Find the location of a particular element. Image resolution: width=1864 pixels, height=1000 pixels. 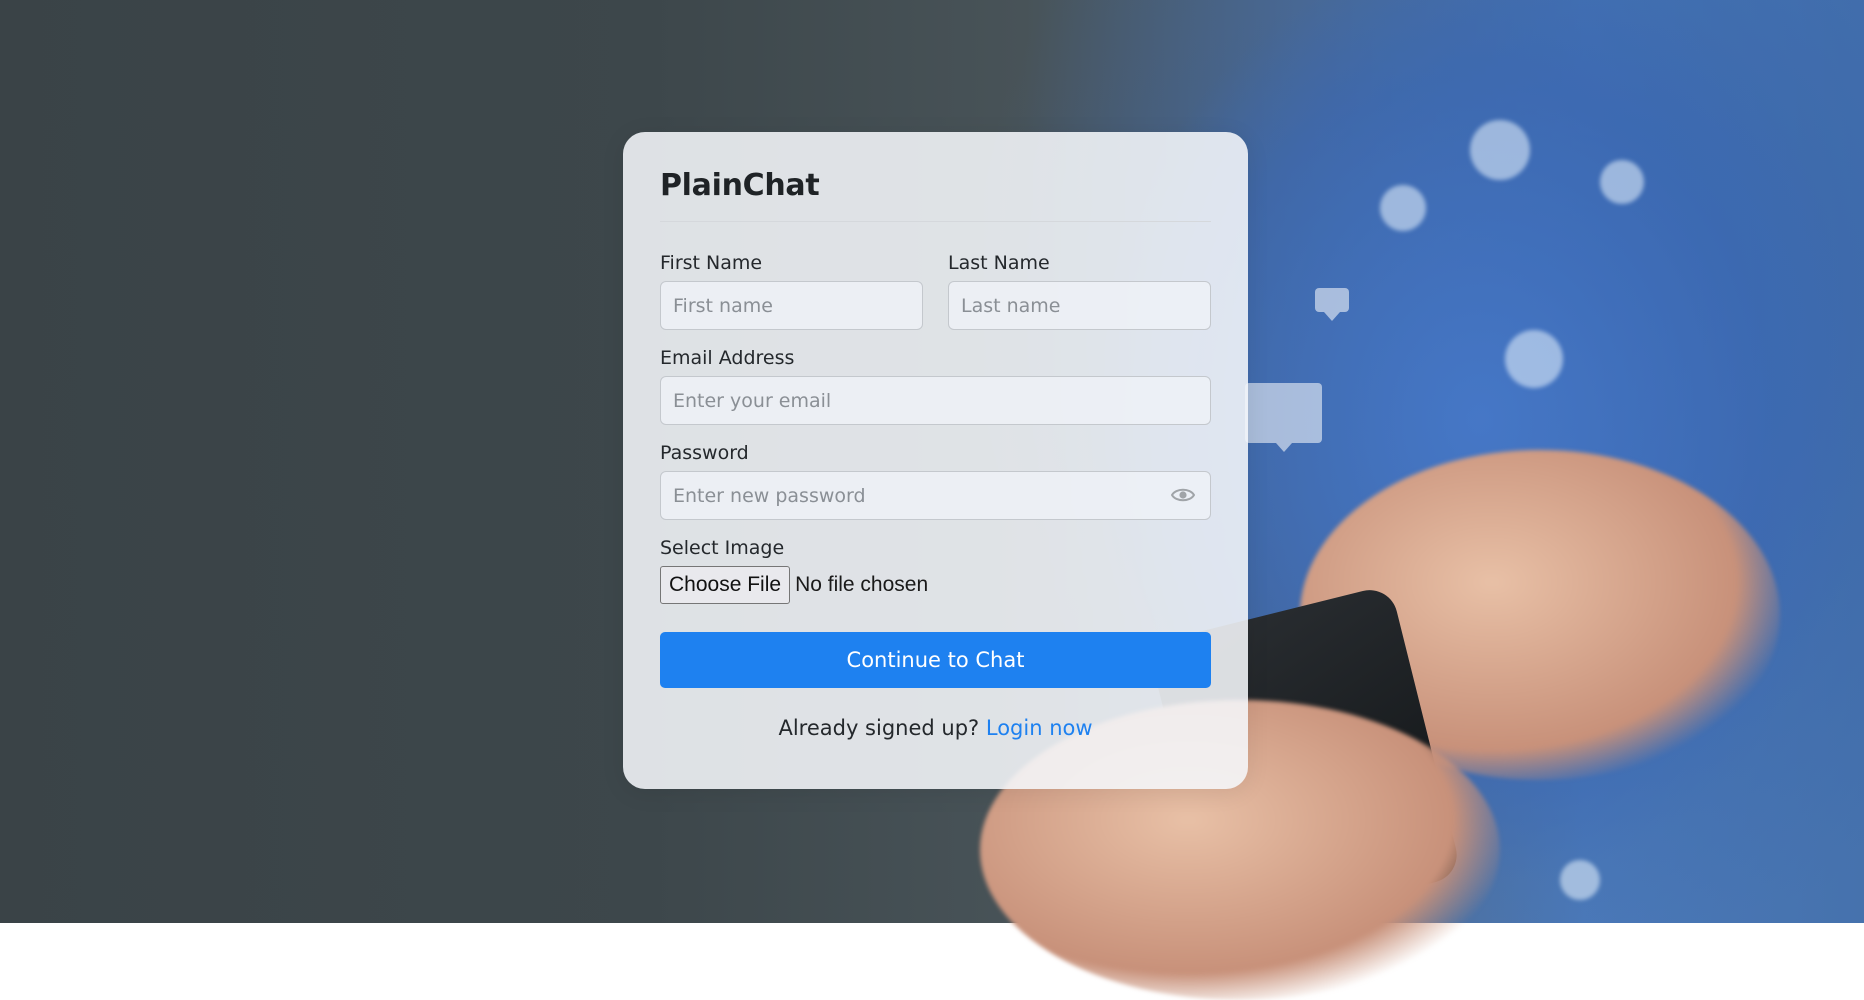

file-picker: Choose File No file chosen is located at coordinates (935, 585).